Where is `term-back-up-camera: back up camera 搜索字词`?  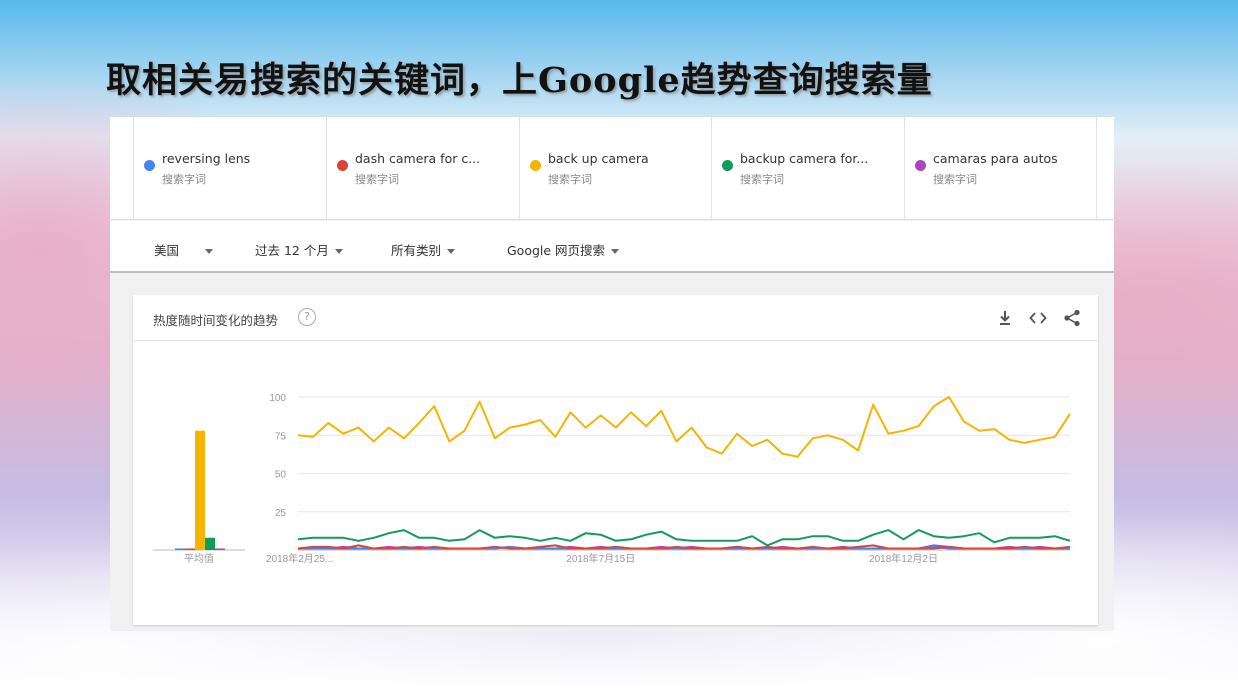
term-back-up-camera: back up camera 搜索字词 is located at coordinates (615, 168).